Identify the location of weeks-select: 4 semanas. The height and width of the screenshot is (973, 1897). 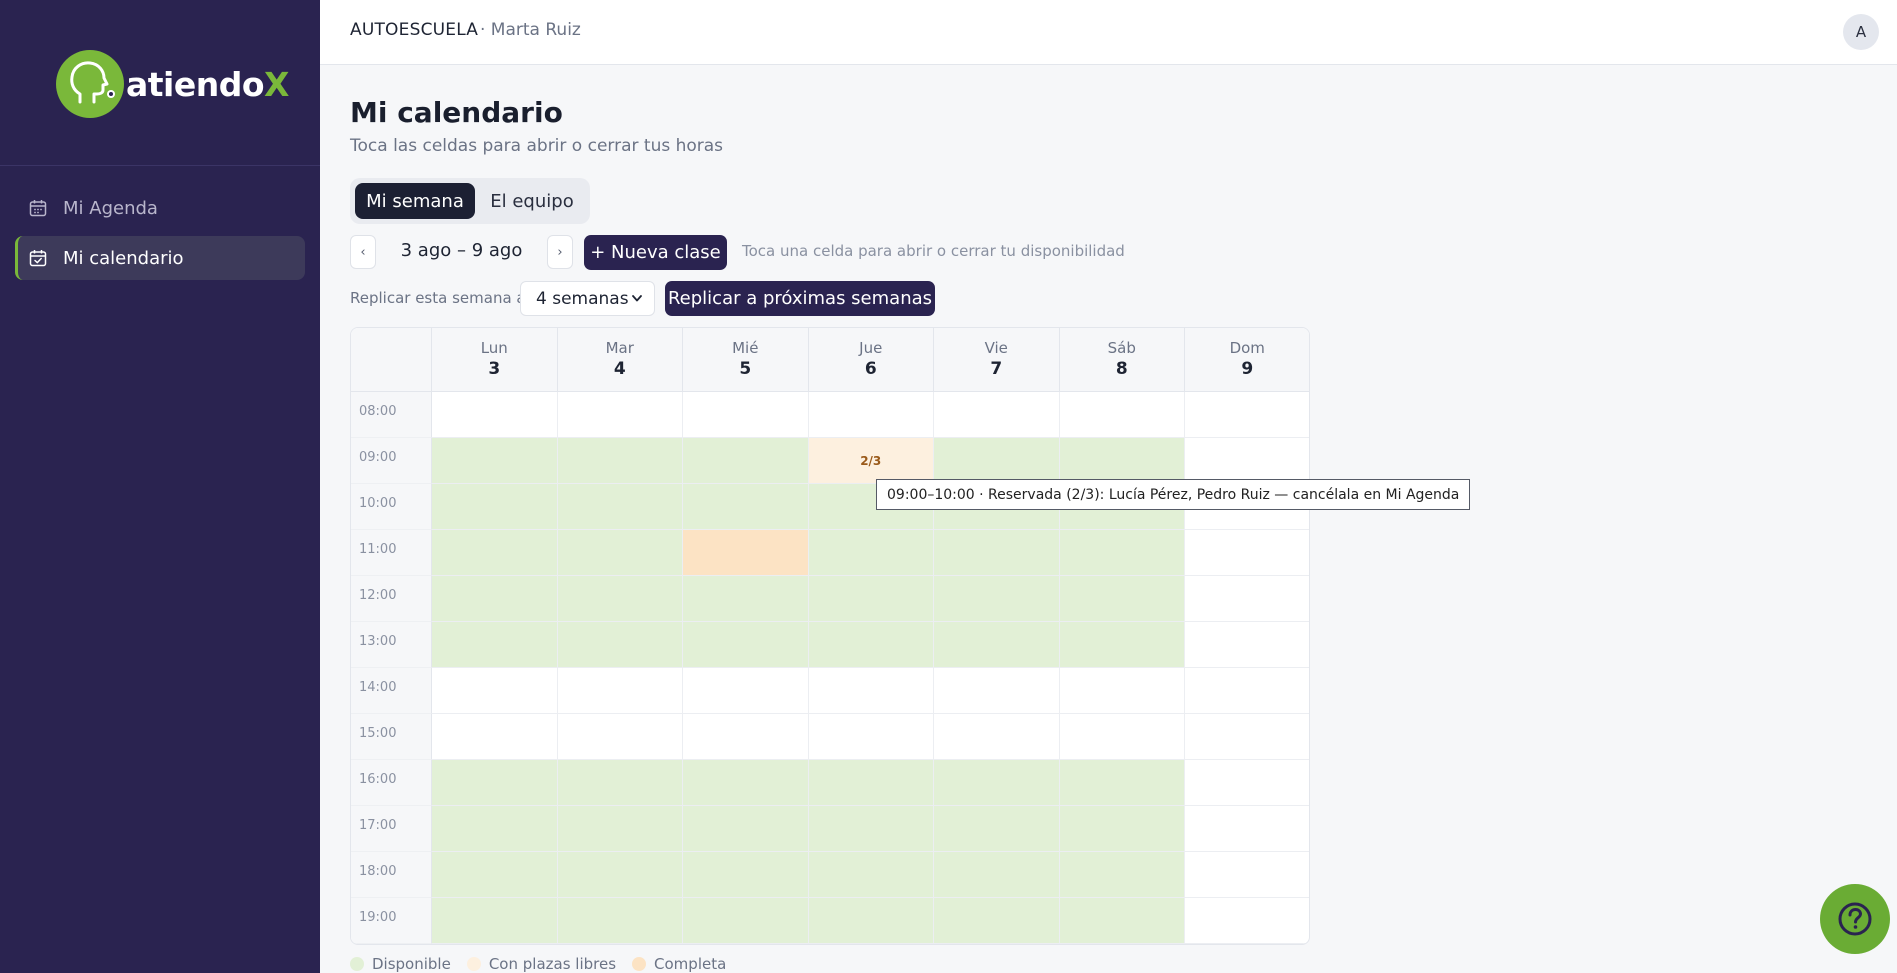
(587, 298).